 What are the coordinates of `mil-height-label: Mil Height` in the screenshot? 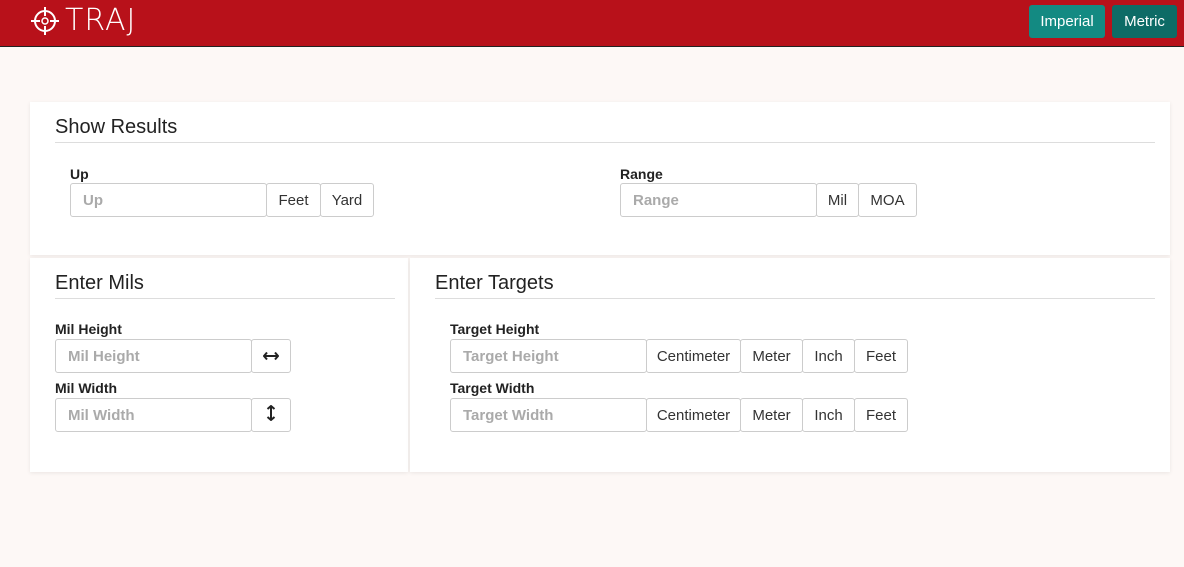 It's located at (88, 329).